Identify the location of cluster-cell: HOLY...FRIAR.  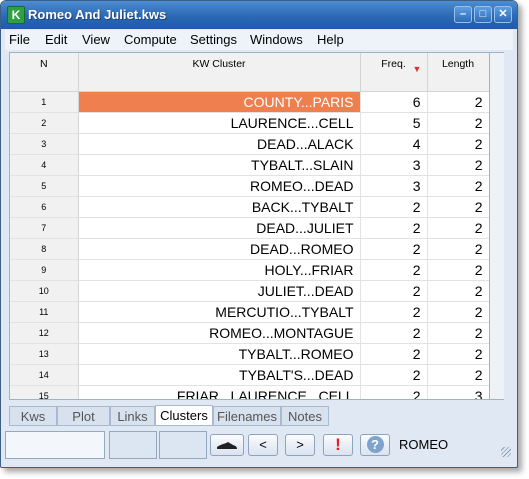
(219, 270).